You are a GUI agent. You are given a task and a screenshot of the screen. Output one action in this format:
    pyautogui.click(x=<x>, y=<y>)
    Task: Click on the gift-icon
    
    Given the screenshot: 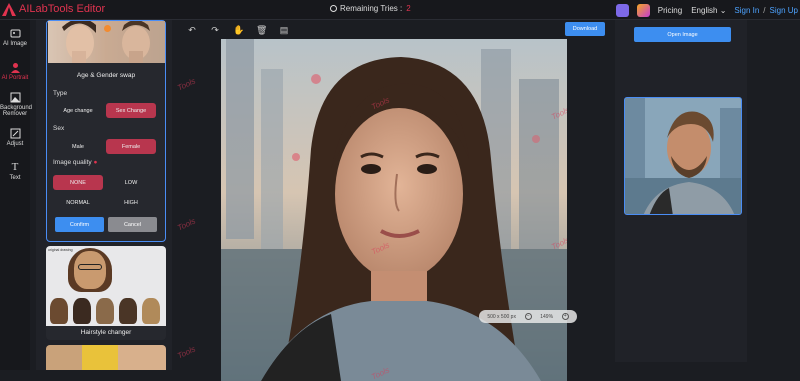 What is the action you would take?
    pyautogui.click(x=643, y=10)
    